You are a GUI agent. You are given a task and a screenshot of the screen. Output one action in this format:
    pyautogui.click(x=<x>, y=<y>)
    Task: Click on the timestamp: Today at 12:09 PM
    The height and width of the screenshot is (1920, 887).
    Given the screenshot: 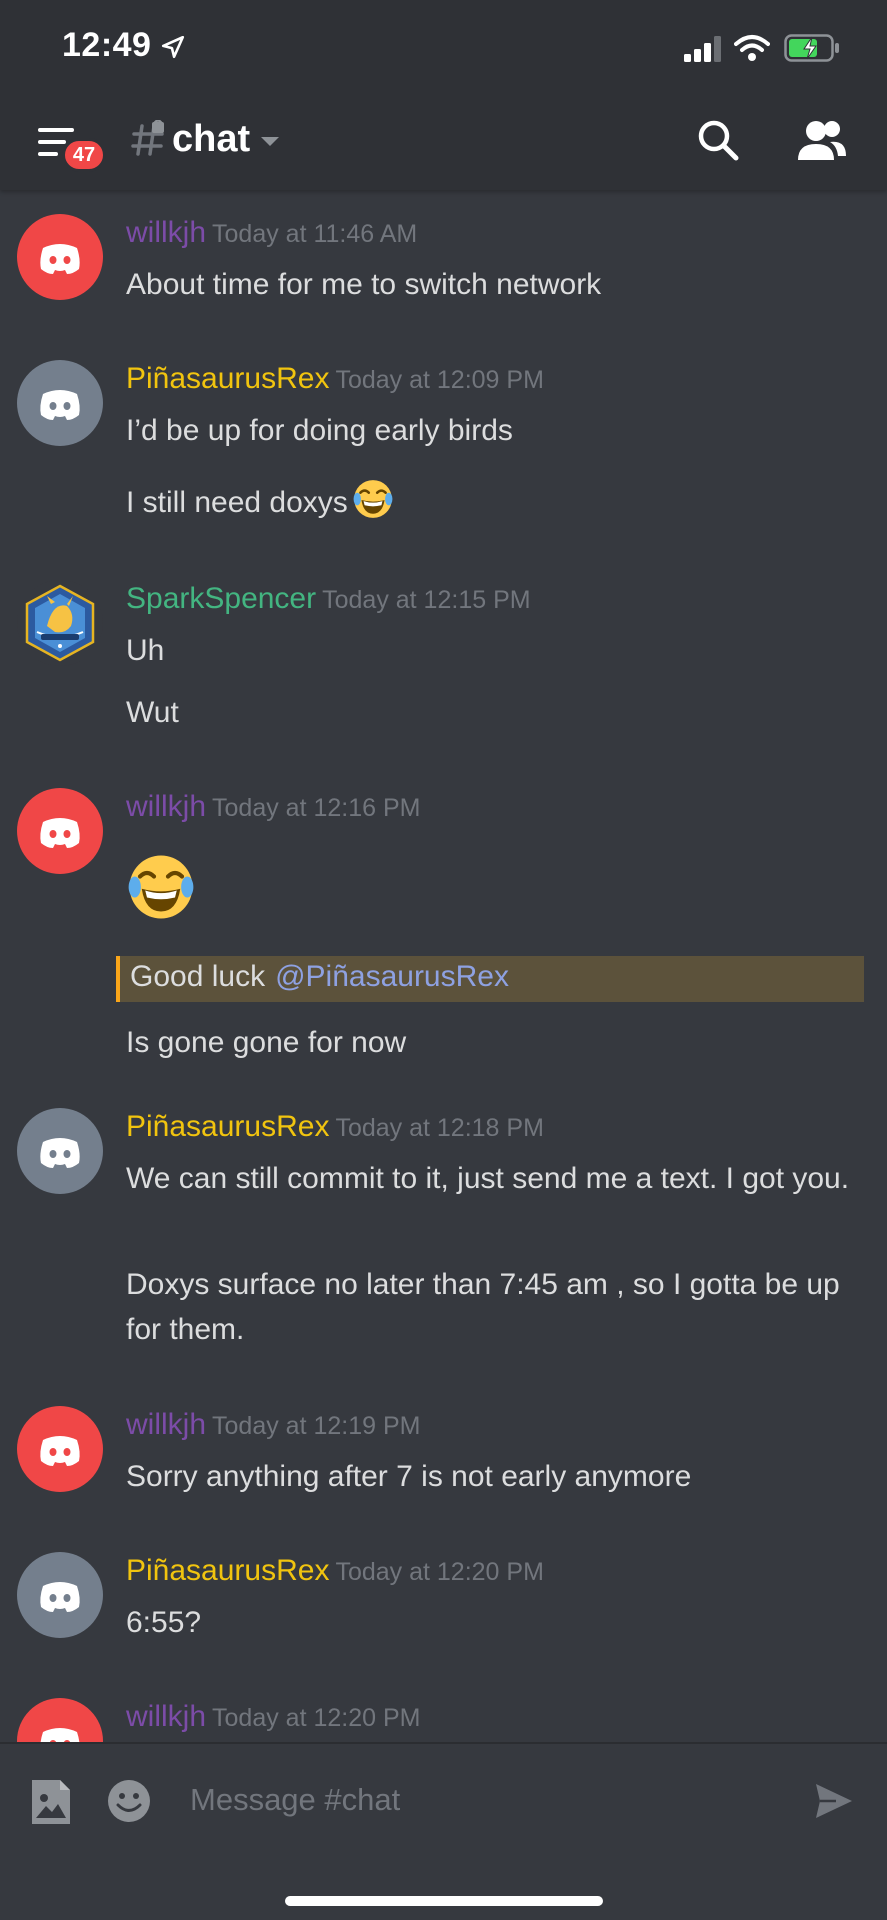 What is the action you would take?
    pyautogui.click(x=439, y=380)
    